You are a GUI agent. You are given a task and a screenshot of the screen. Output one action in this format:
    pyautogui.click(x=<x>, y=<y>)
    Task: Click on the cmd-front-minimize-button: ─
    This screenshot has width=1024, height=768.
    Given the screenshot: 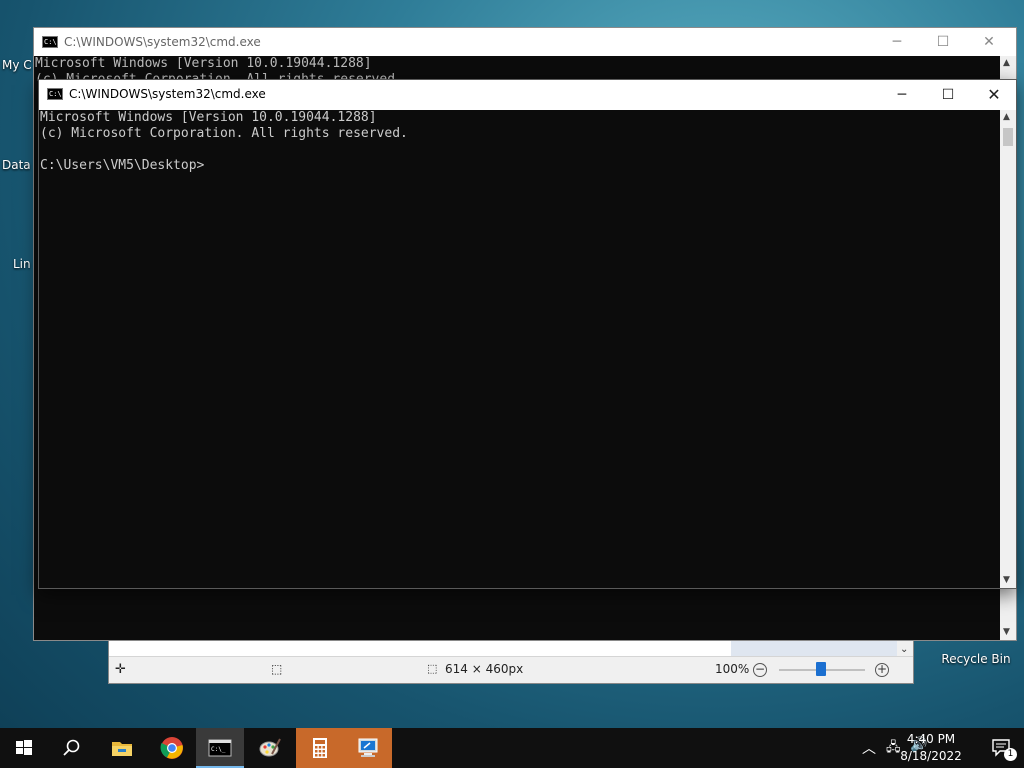 What is the action you would take?
    pyautogui.click(x=902, y=95)
    